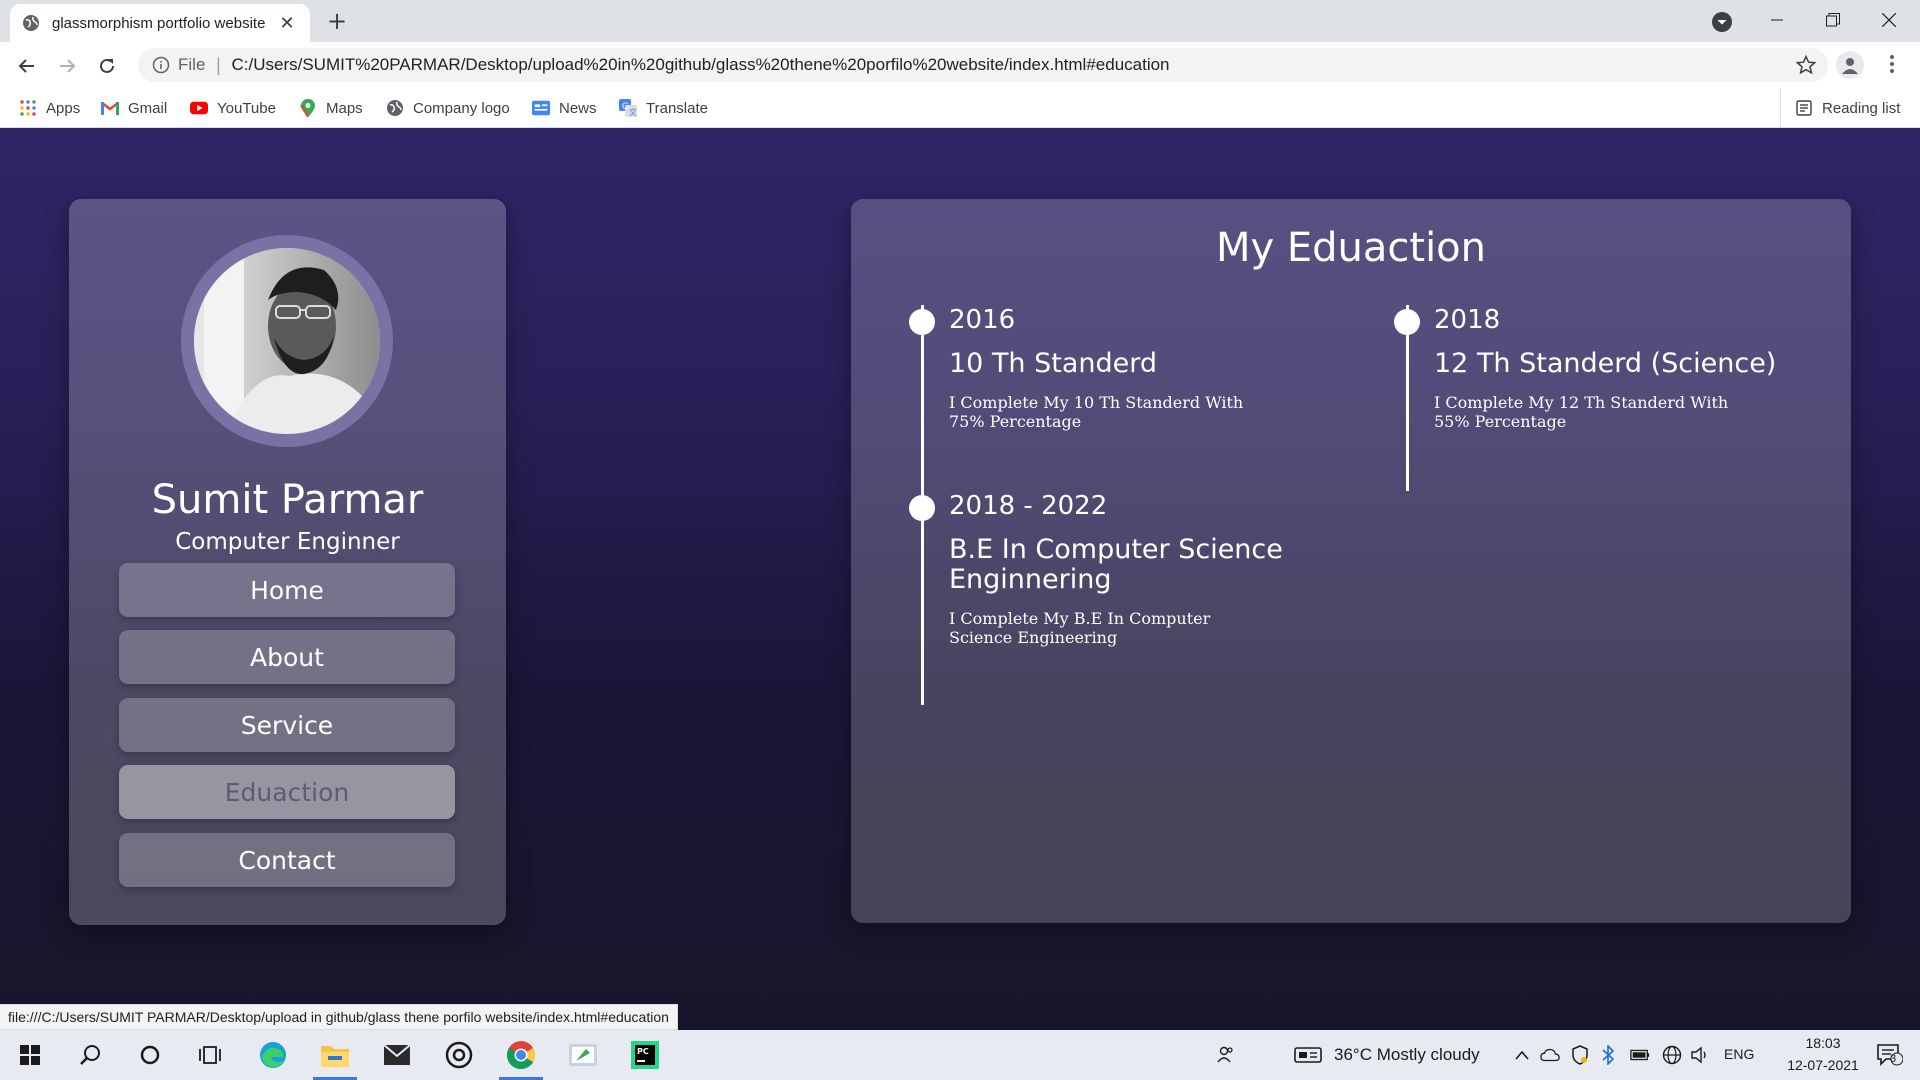 Image resolution: width=1920 pixels, height=1080 pixels. I want to click on svg-text: G, so click(625, 107).